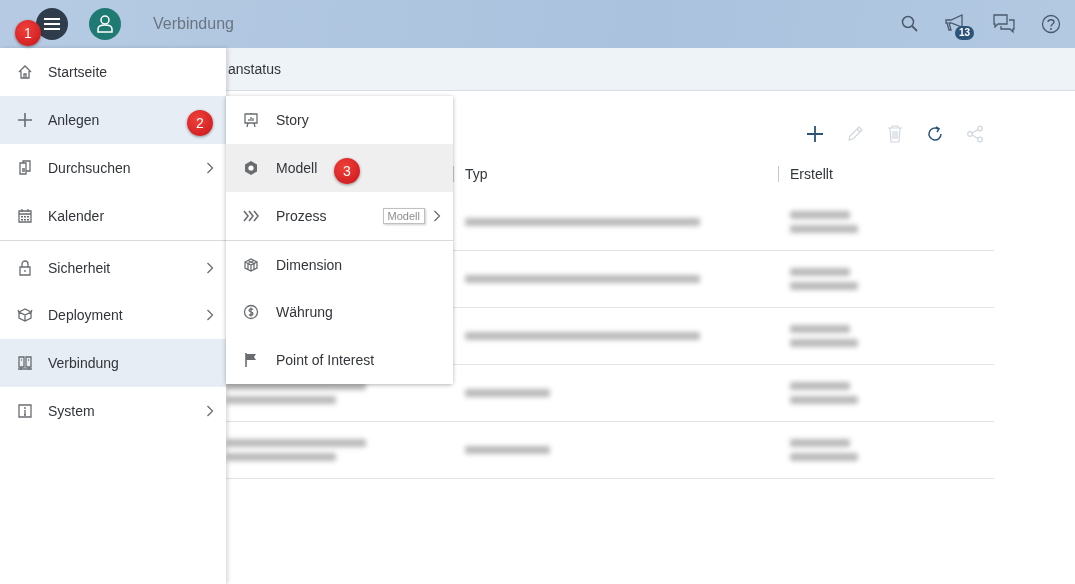  I want to click on add-button, so click(815, 134).